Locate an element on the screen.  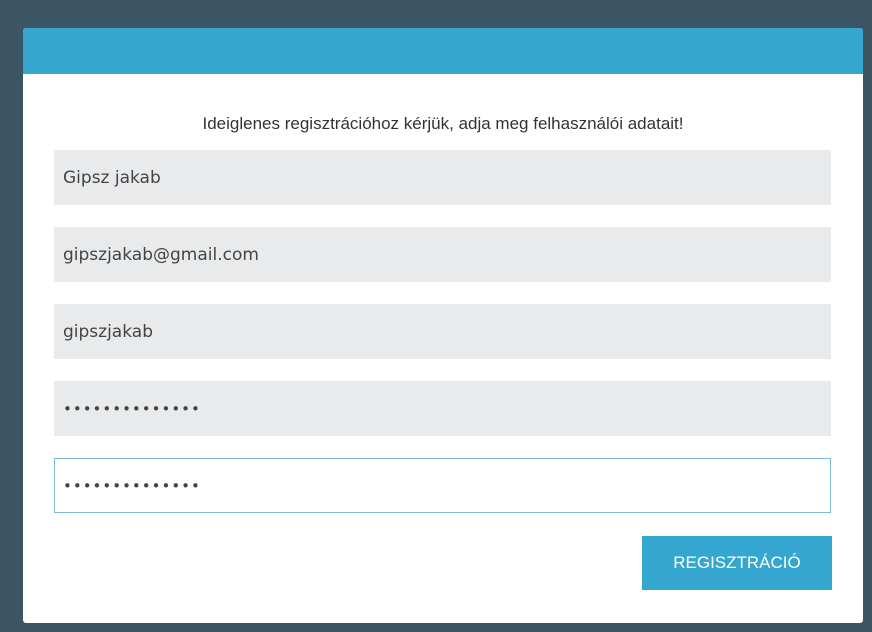
dialog-header-bar is located at coordinates (443, 51).